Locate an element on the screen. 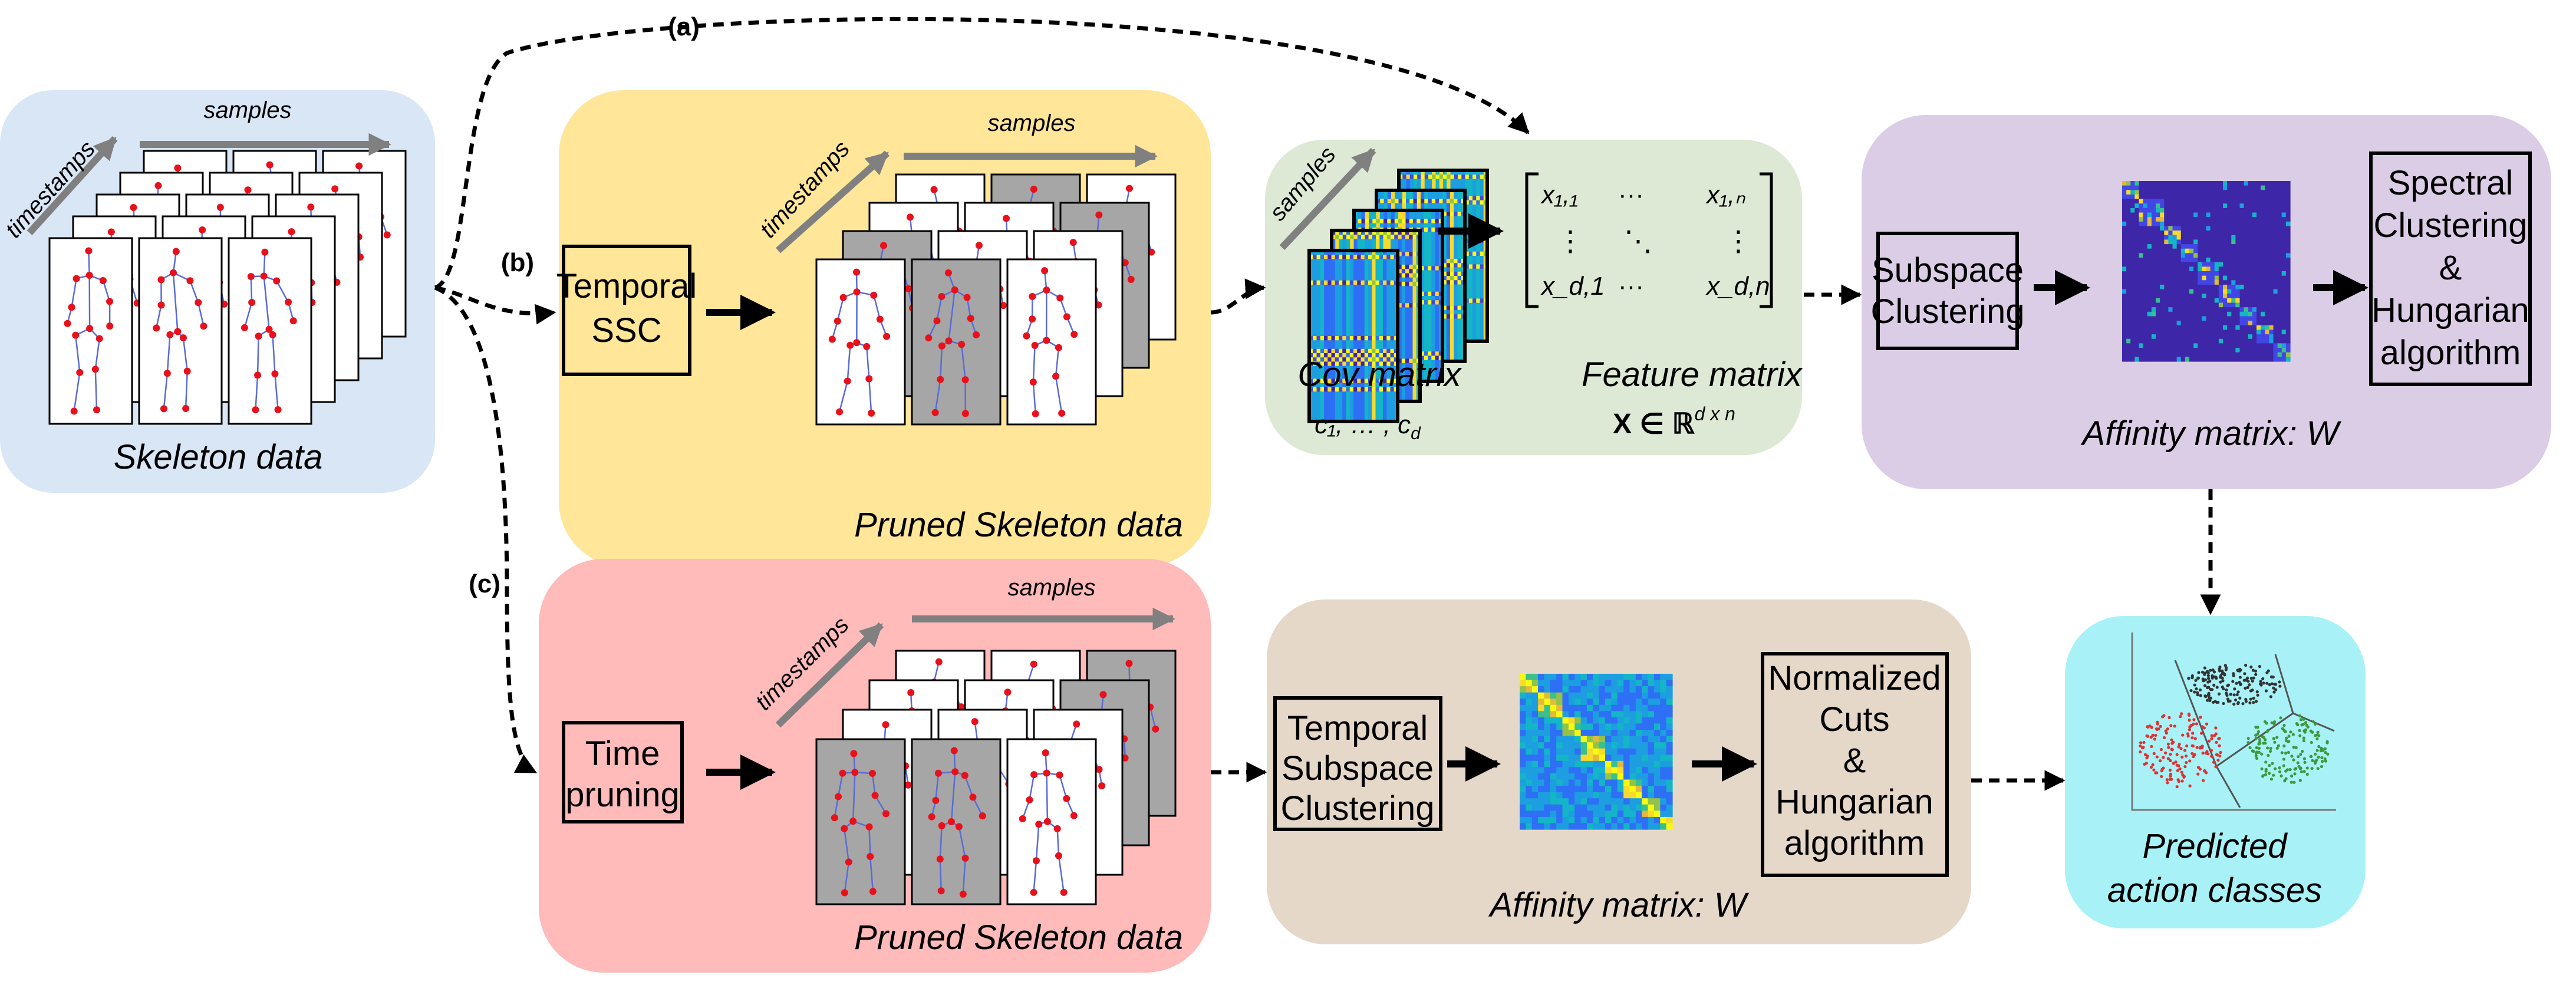 The width and height of the screenshot is (2576, 985). pruned-frame is located at coordinates (860, 821).